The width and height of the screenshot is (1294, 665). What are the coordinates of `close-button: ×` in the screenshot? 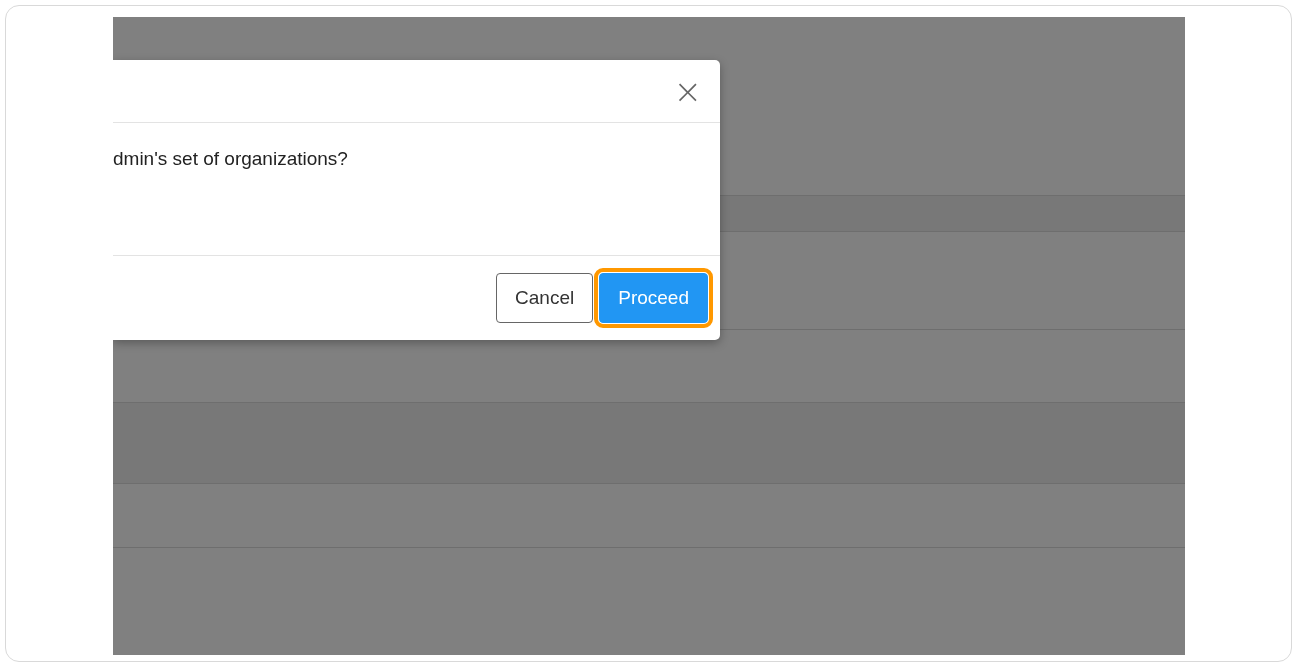 It's located at (687, 91).